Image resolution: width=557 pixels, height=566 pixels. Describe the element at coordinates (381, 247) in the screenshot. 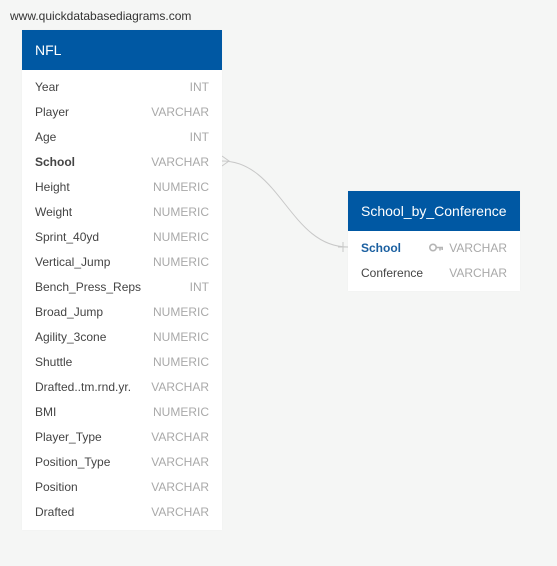

I see `column-name-primary-key: School` at that location.